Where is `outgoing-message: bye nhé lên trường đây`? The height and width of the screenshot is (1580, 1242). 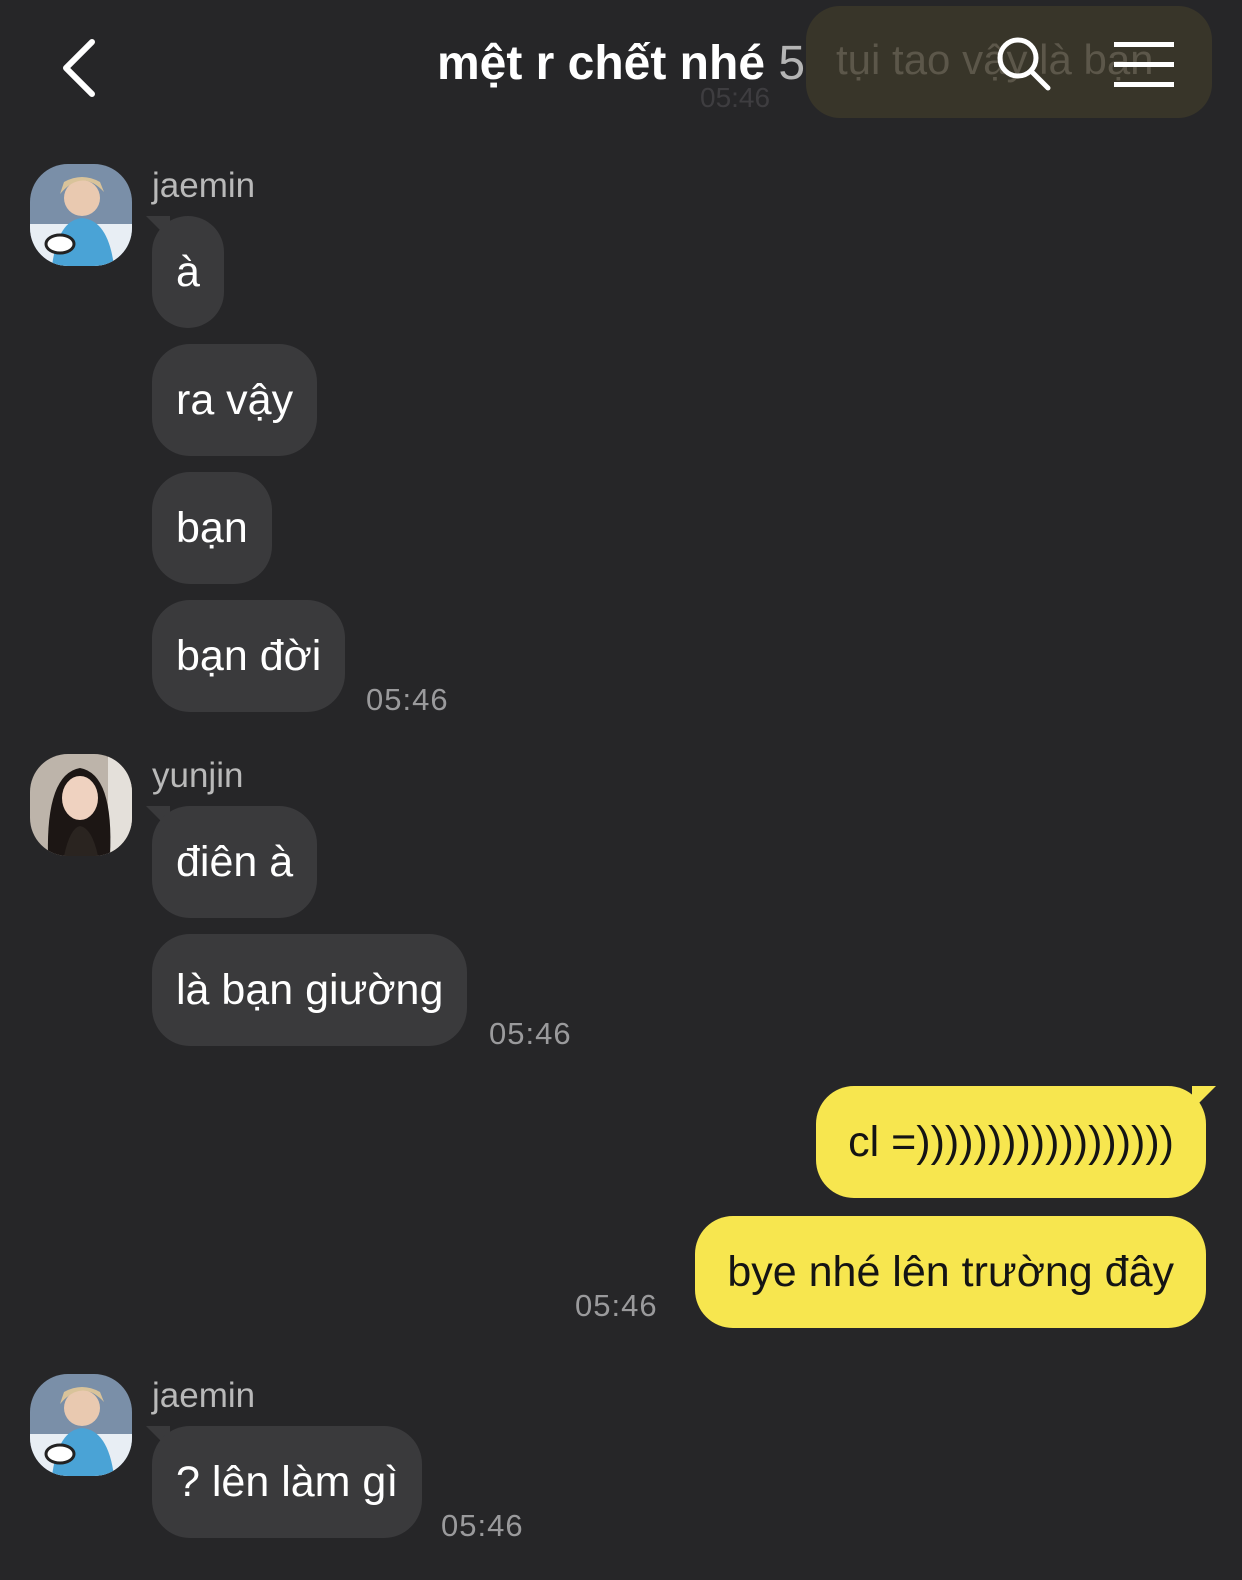
outgoing-message: bye nhé lên trường đây is located at coordinates (950, 1272).